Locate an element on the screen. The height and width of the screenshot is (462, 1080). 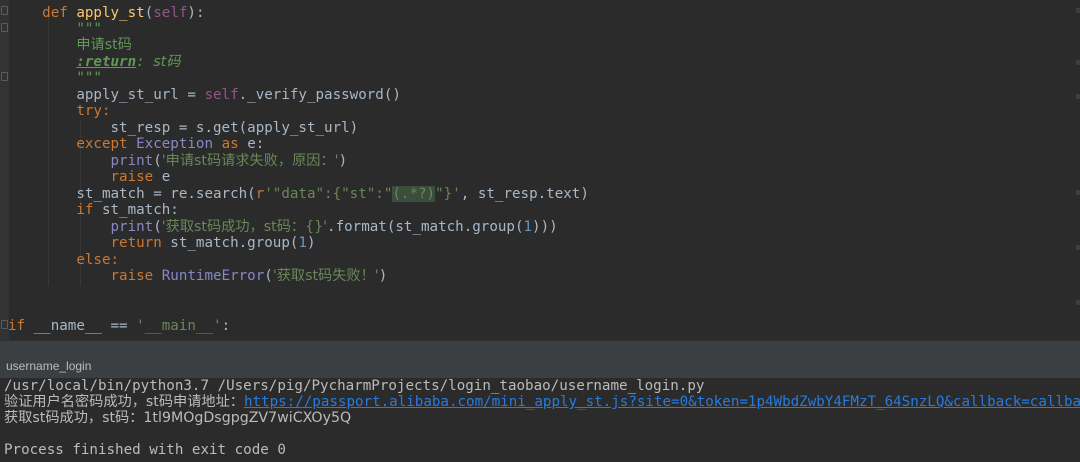
console-text: 验证用户名密码成功，st码申请地址： is located at coordinates (124, 402).